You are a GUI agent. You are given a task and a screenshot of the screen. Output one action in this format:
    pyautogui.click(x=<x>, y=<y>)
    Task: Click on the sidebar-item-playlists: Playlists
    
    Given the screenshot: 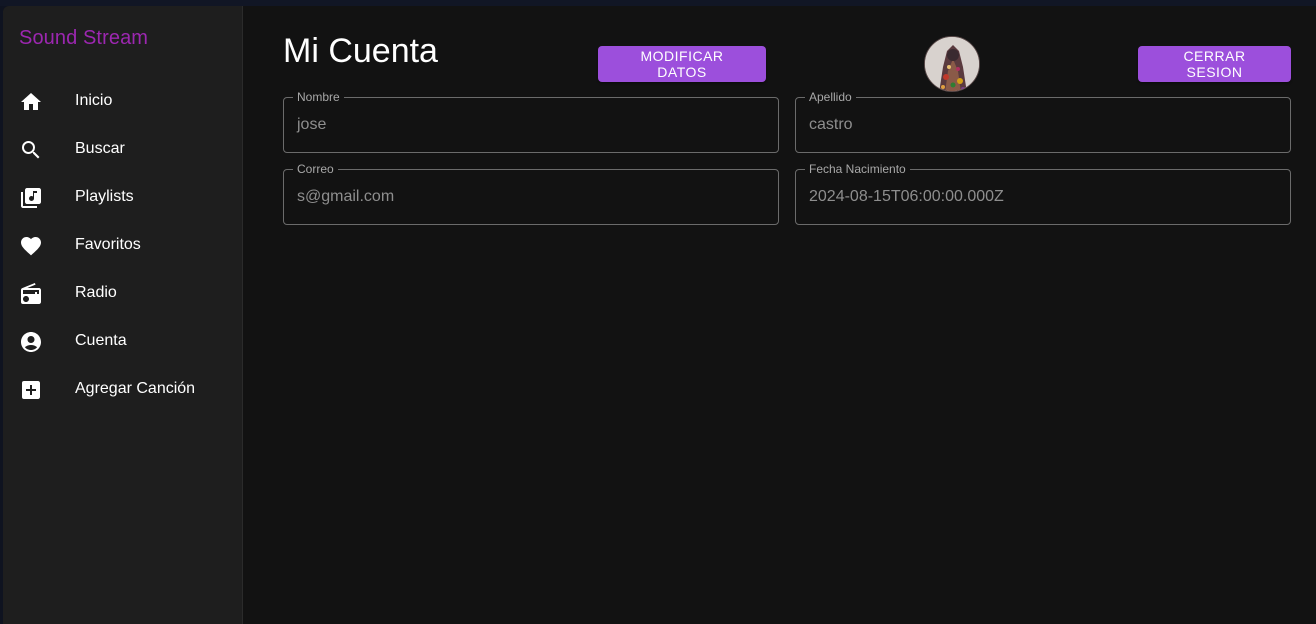 What is the action you would take?
    pyautogui.click(x=122, y=198)
    